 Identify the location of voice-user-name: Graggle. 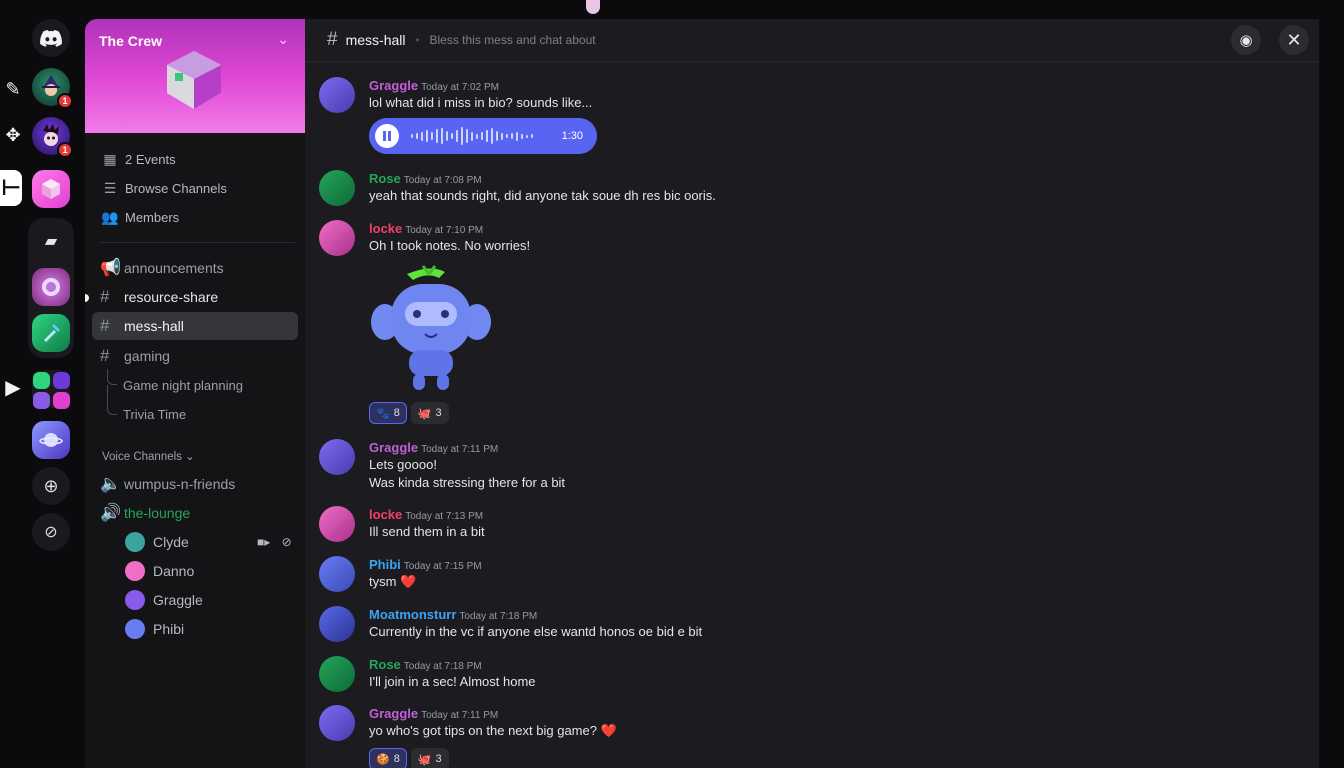
(178, 600).